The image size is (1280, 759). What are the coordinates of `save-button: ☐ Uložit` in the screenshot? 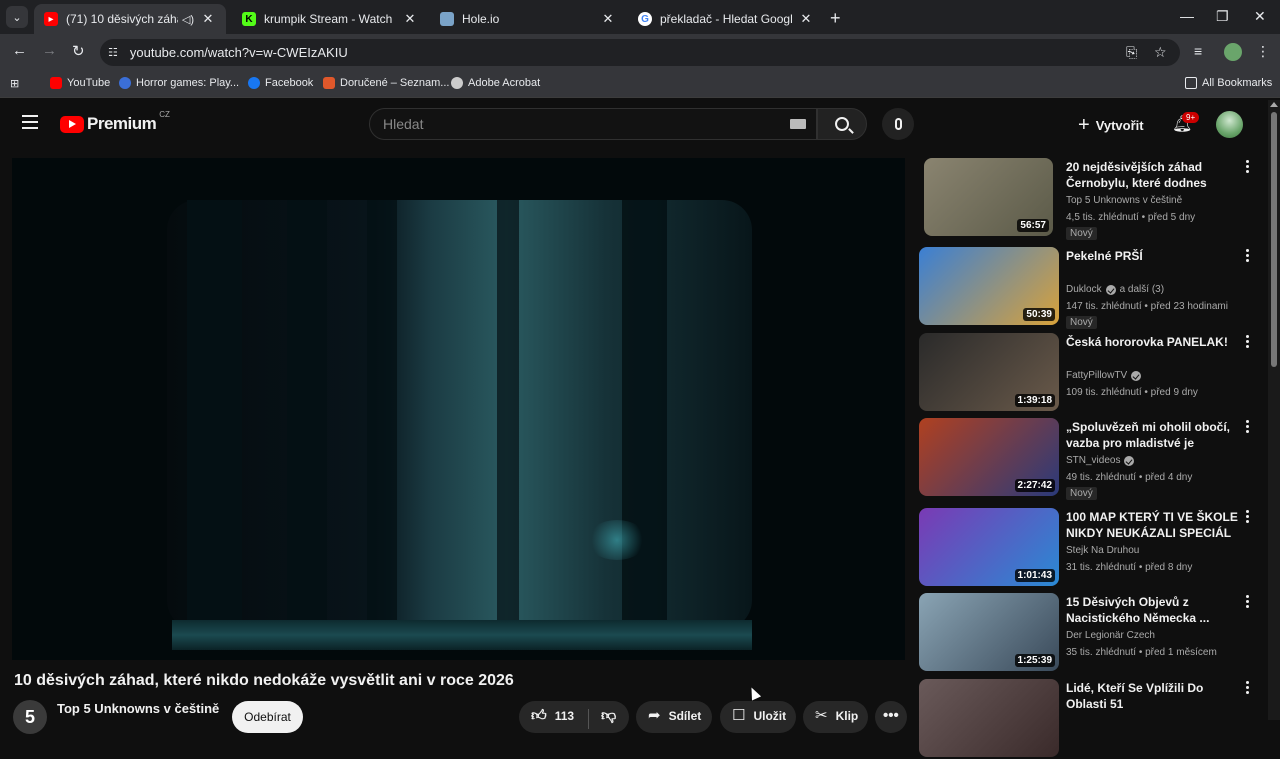 It's located at (758, 717).